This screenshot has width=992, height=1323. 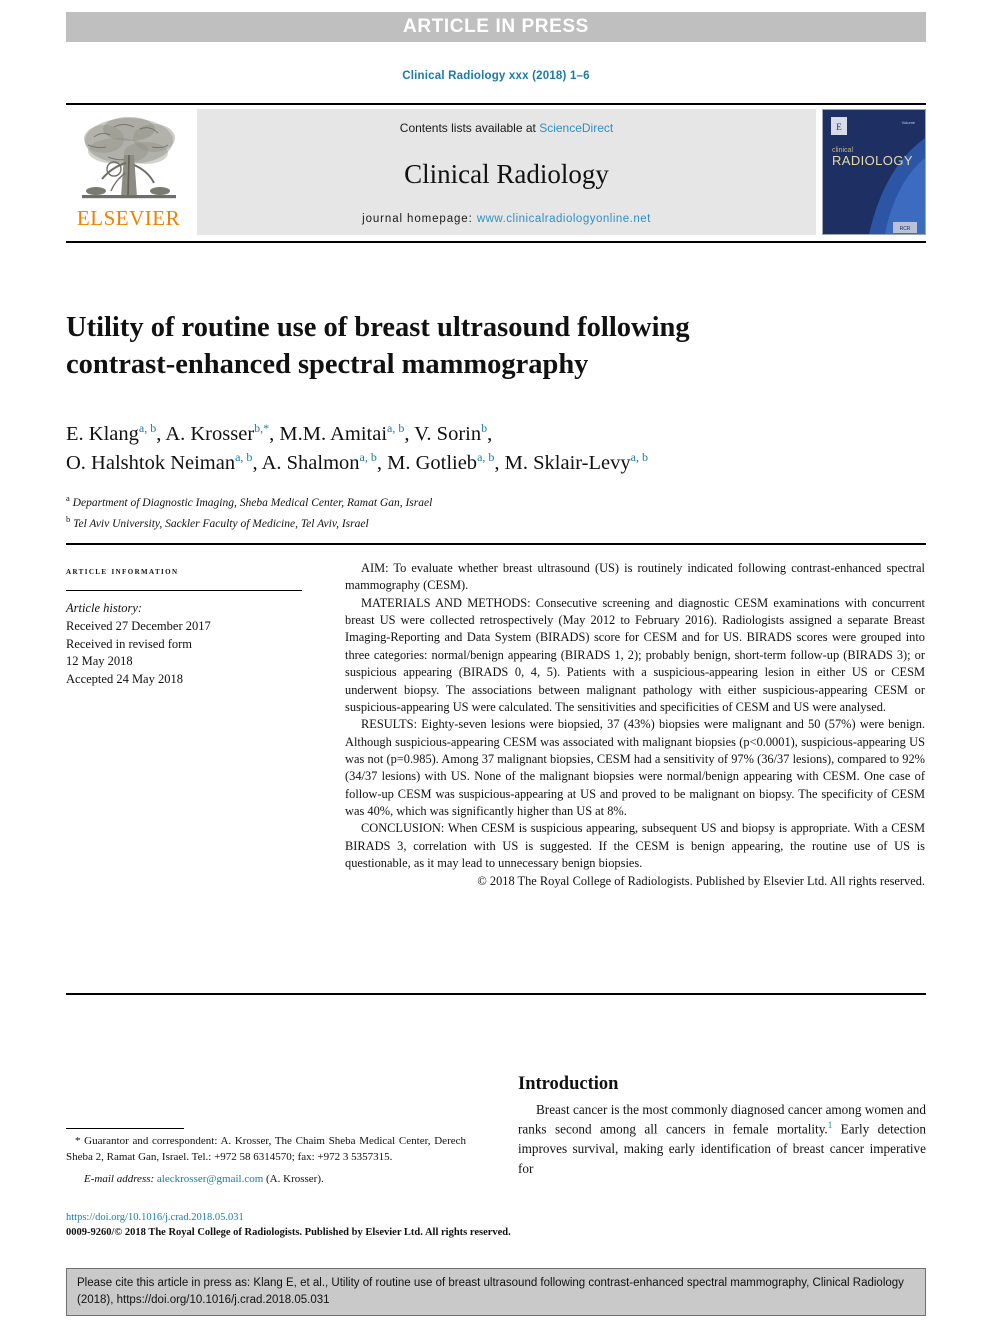 What do you see at coordinates (568, 1084) in the screenshot?
I see `introduction-heading: Introduction` at bounding box center [568, 1084].